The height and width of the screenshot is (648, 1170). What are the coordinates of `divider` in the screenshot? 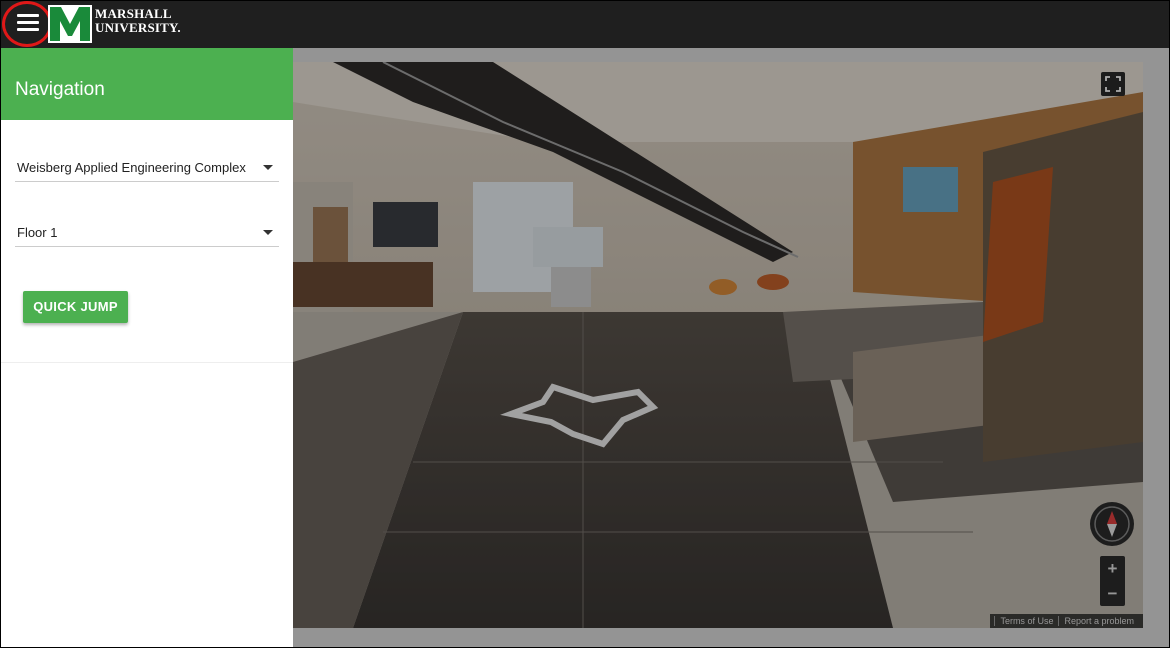 It's located at (147, 362).